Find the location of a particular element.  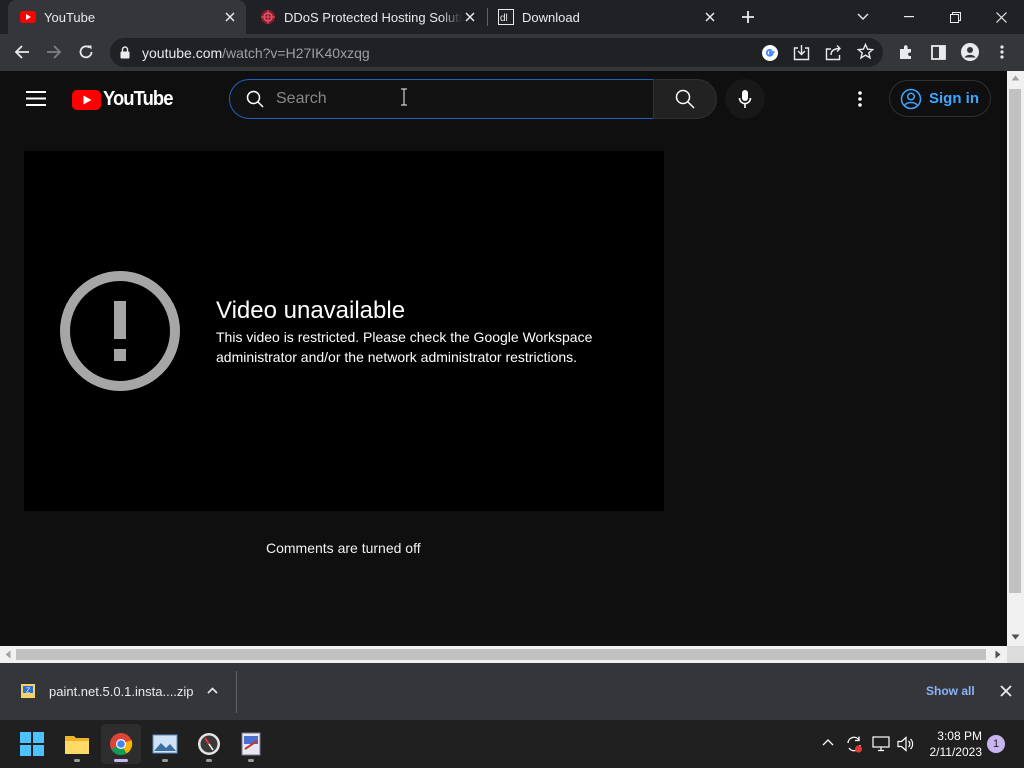

google-lens-icon is located at coordinates (770, 53).